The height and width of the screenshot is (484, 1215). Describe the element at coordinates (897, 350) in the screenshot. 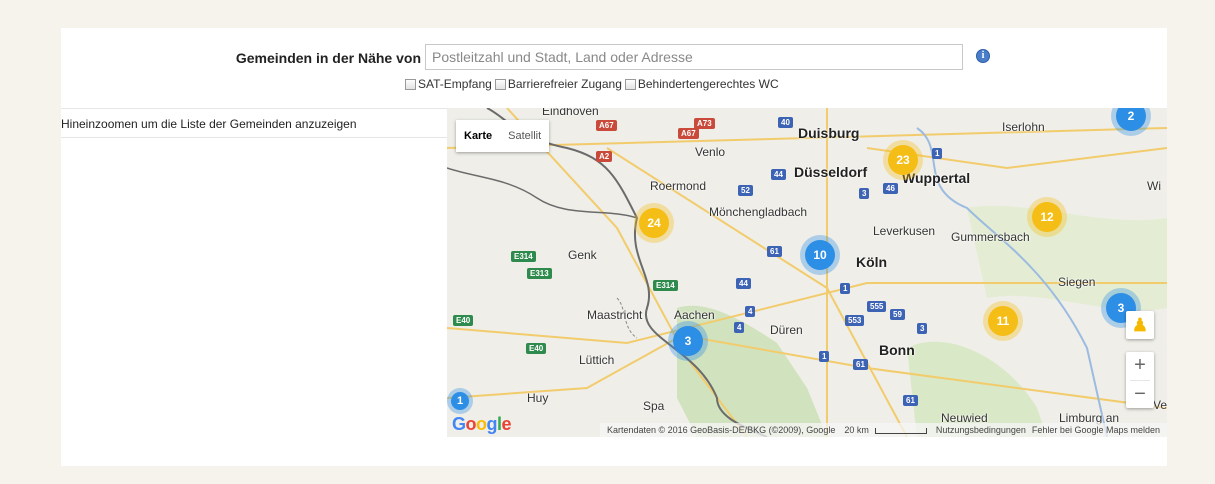

I see `city-label: Bonn` at that location.